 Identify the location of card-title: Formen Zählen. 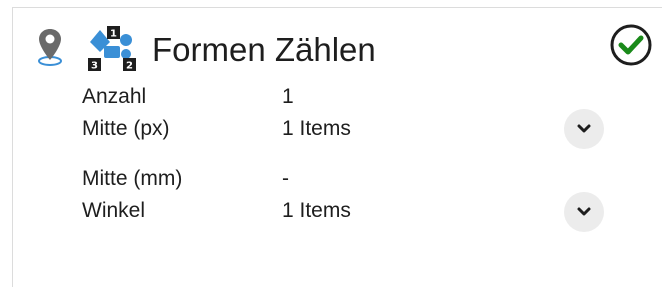
(264, 49).